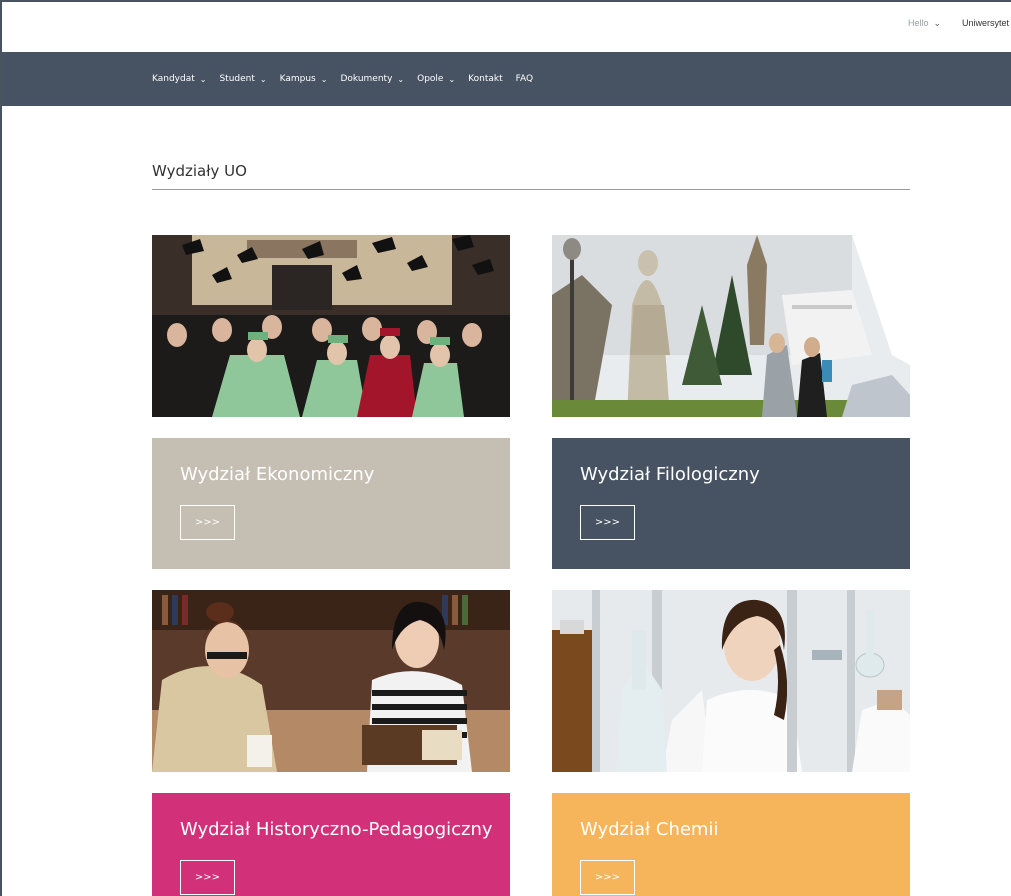  I want to click on nav-item-faq: FAQ, so click(524, 79).